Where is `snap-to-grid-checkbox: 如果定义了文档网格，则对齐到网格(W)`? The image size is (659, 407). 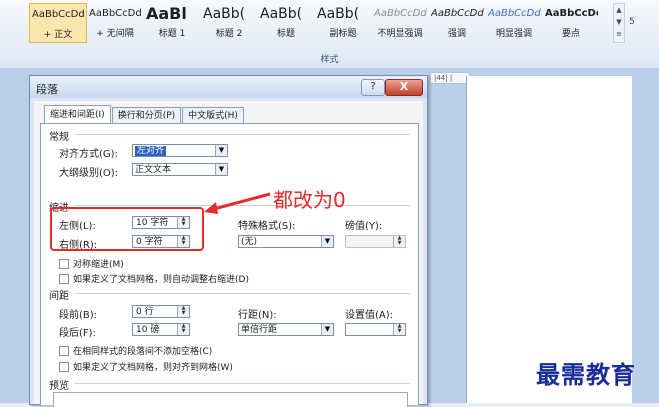
snap-to-grid-checkbox: 如果定义了文档网格，则对齐到网格(W) is located at coordinates (146, 366).